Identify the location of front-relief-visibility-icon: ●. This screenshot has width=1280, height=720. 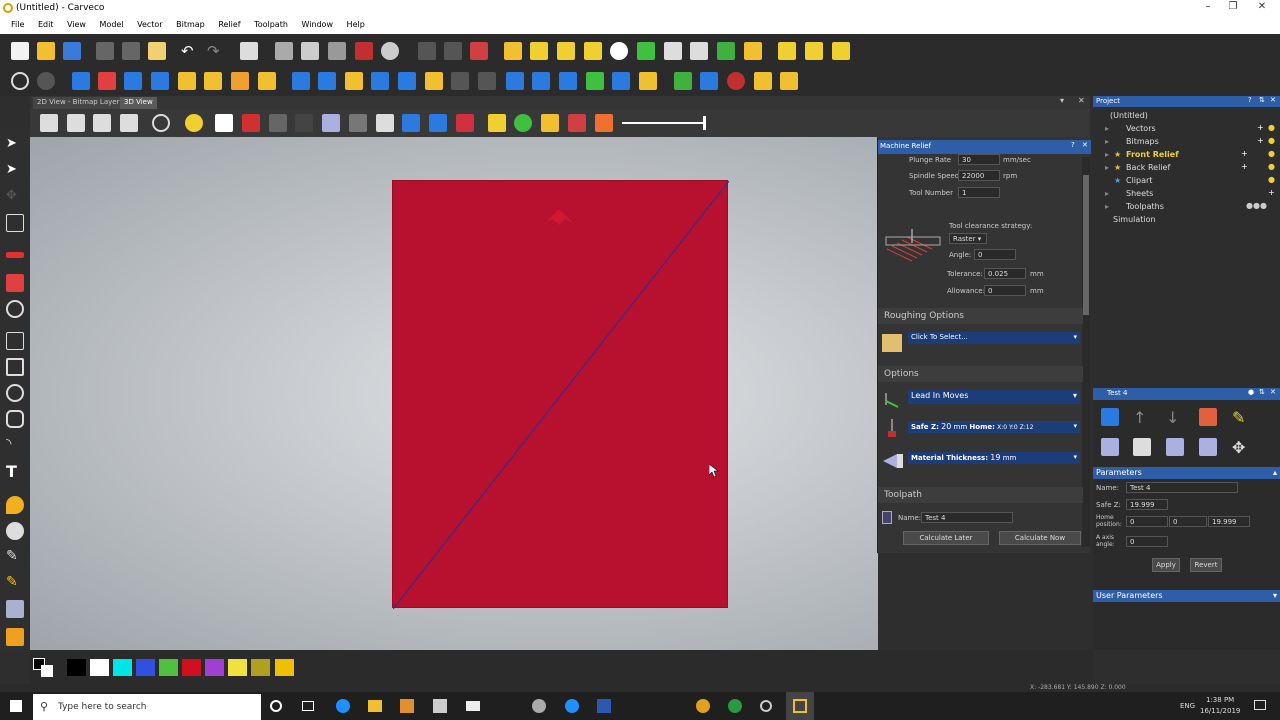
(1271, 153).